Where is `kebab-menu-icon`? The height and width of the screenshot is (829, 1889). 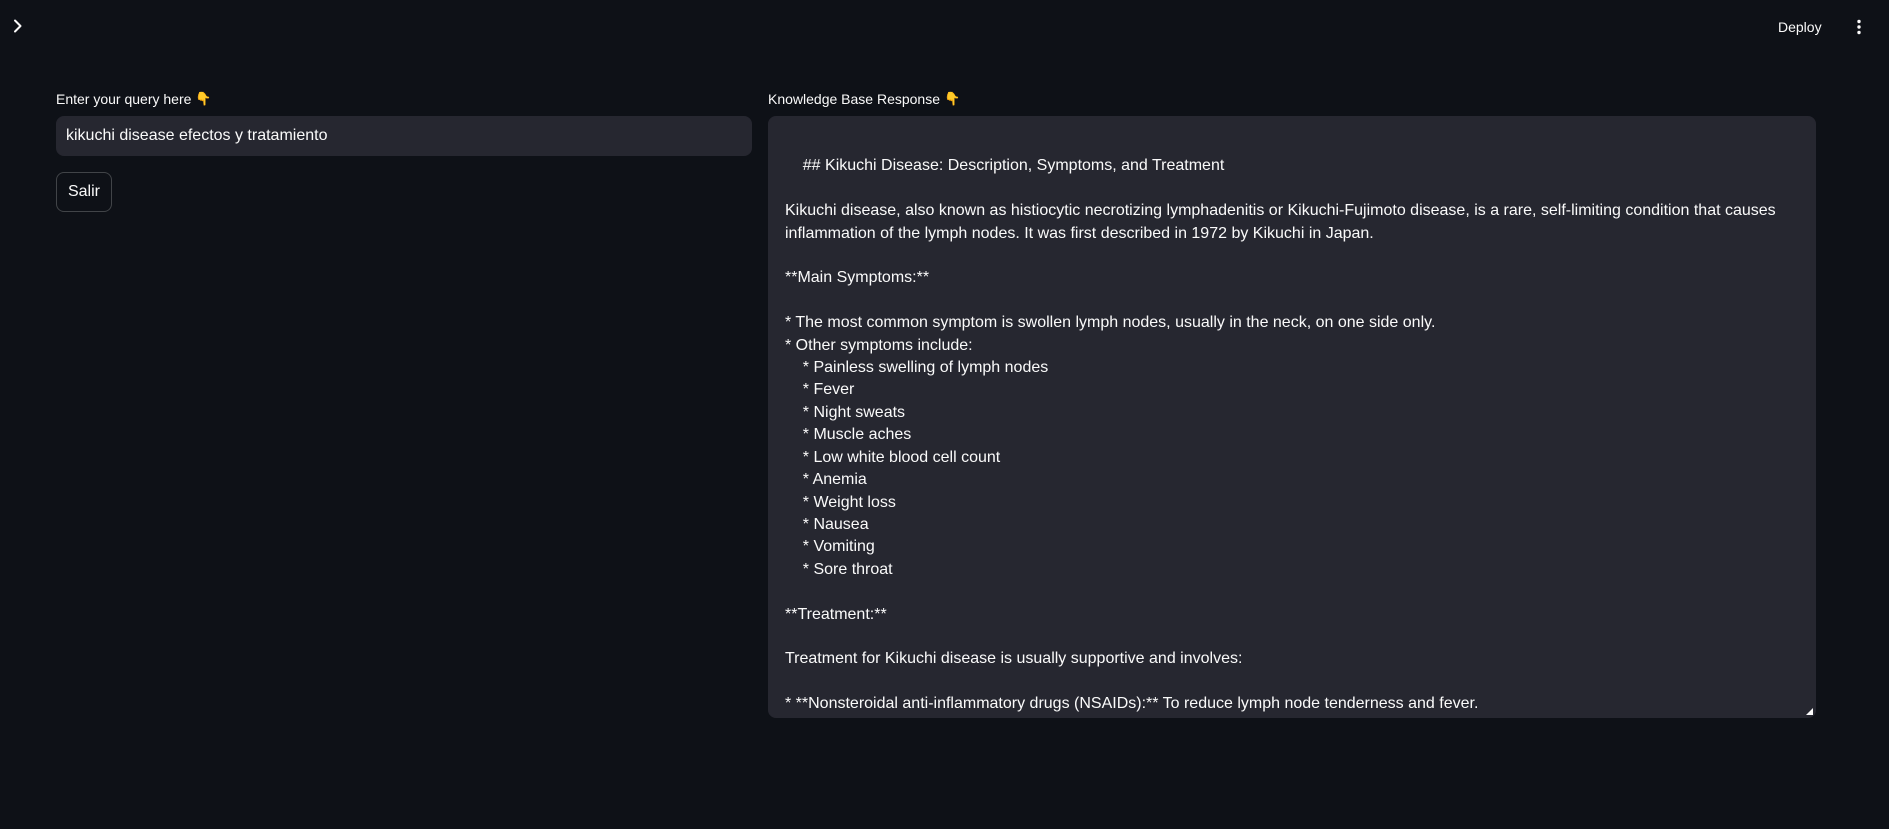
kebab-menu-icon is located at coordinates (1859, 27).